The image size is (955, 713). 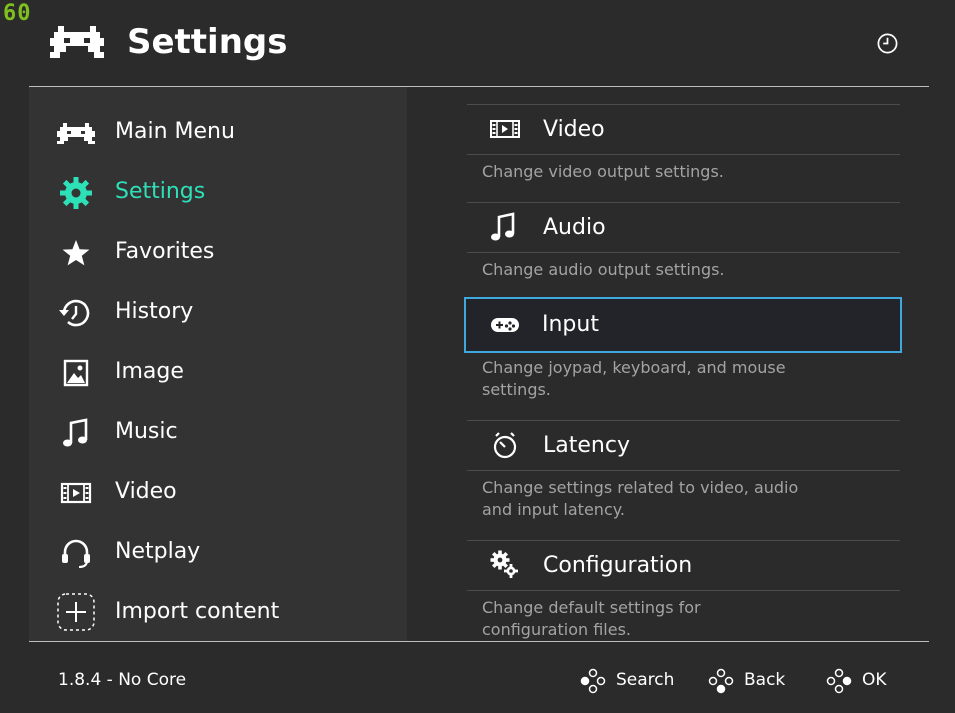 What do you see at coordinates (76, 612) in the screenshot?
I see `plus-icon` at bounding box center [76, 612].